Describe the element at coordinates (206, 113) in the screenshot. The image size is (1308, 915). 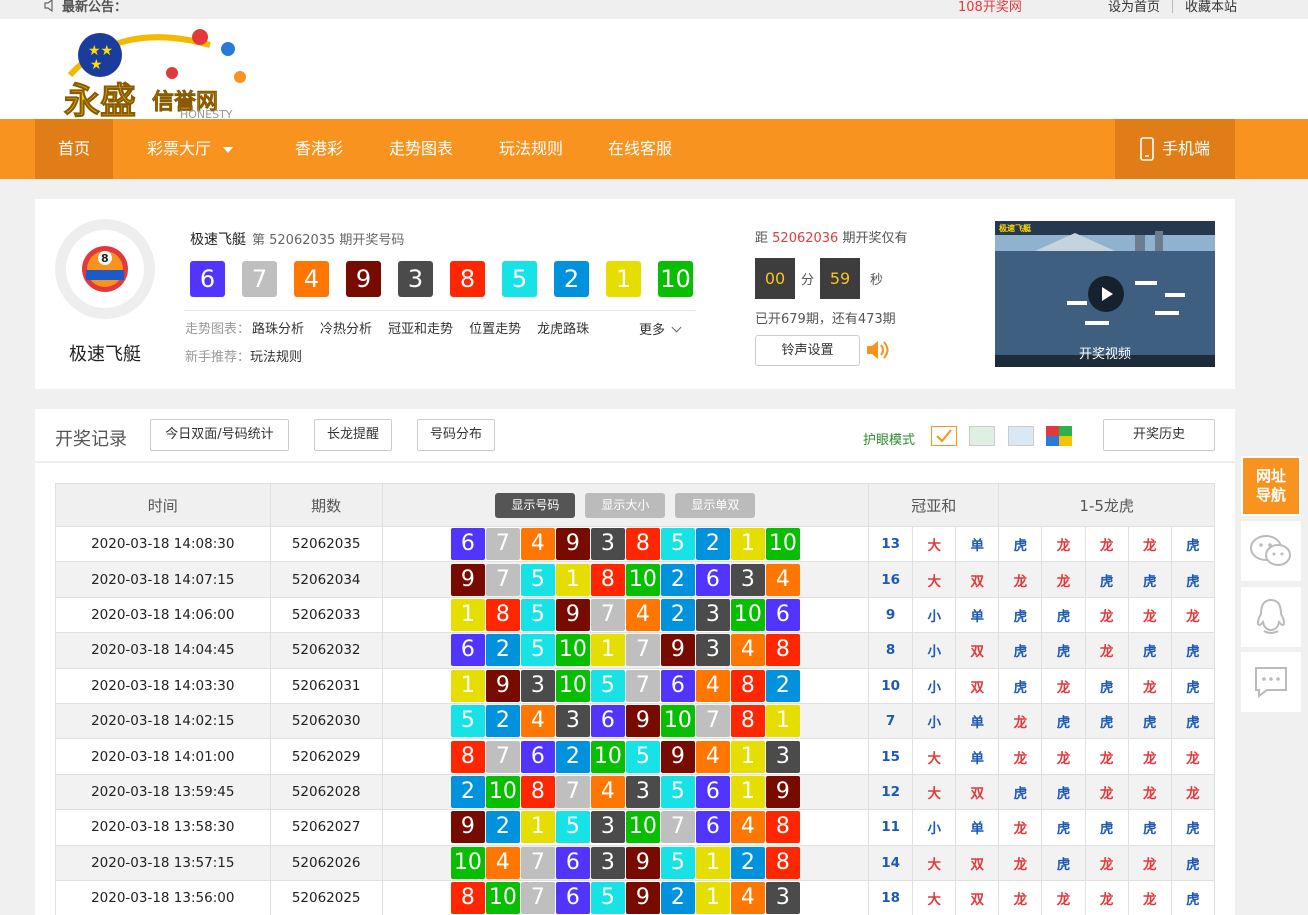
I see `svg-text: HONESTY` at that location.